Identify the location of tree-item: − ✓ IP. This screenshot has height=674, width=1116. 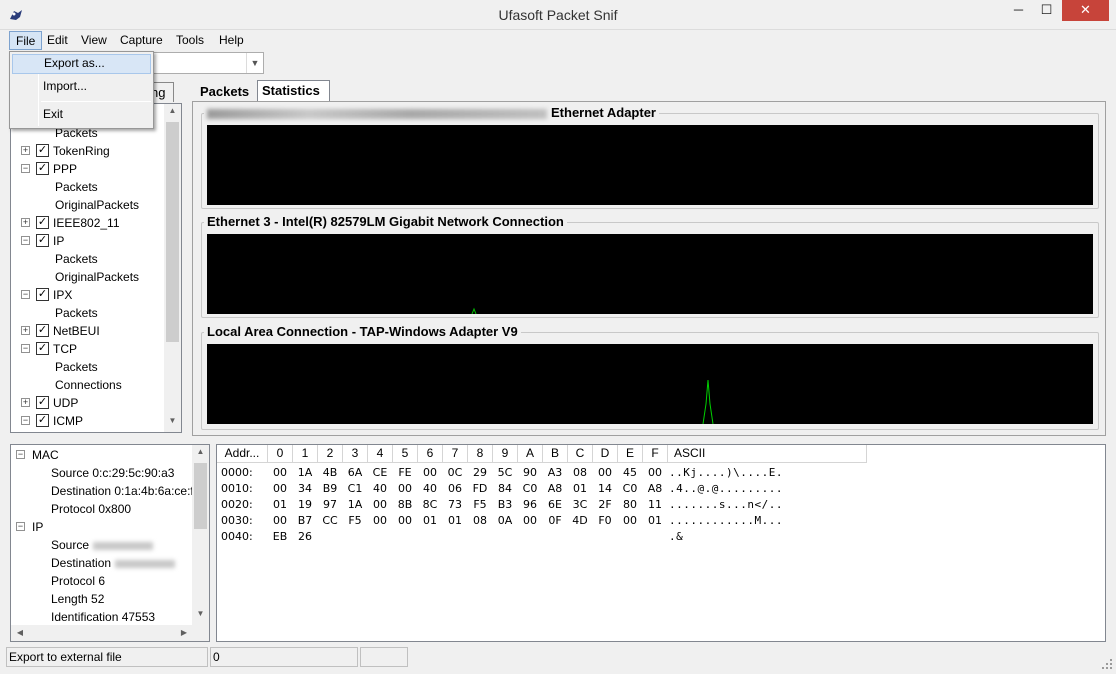
(87, 241).